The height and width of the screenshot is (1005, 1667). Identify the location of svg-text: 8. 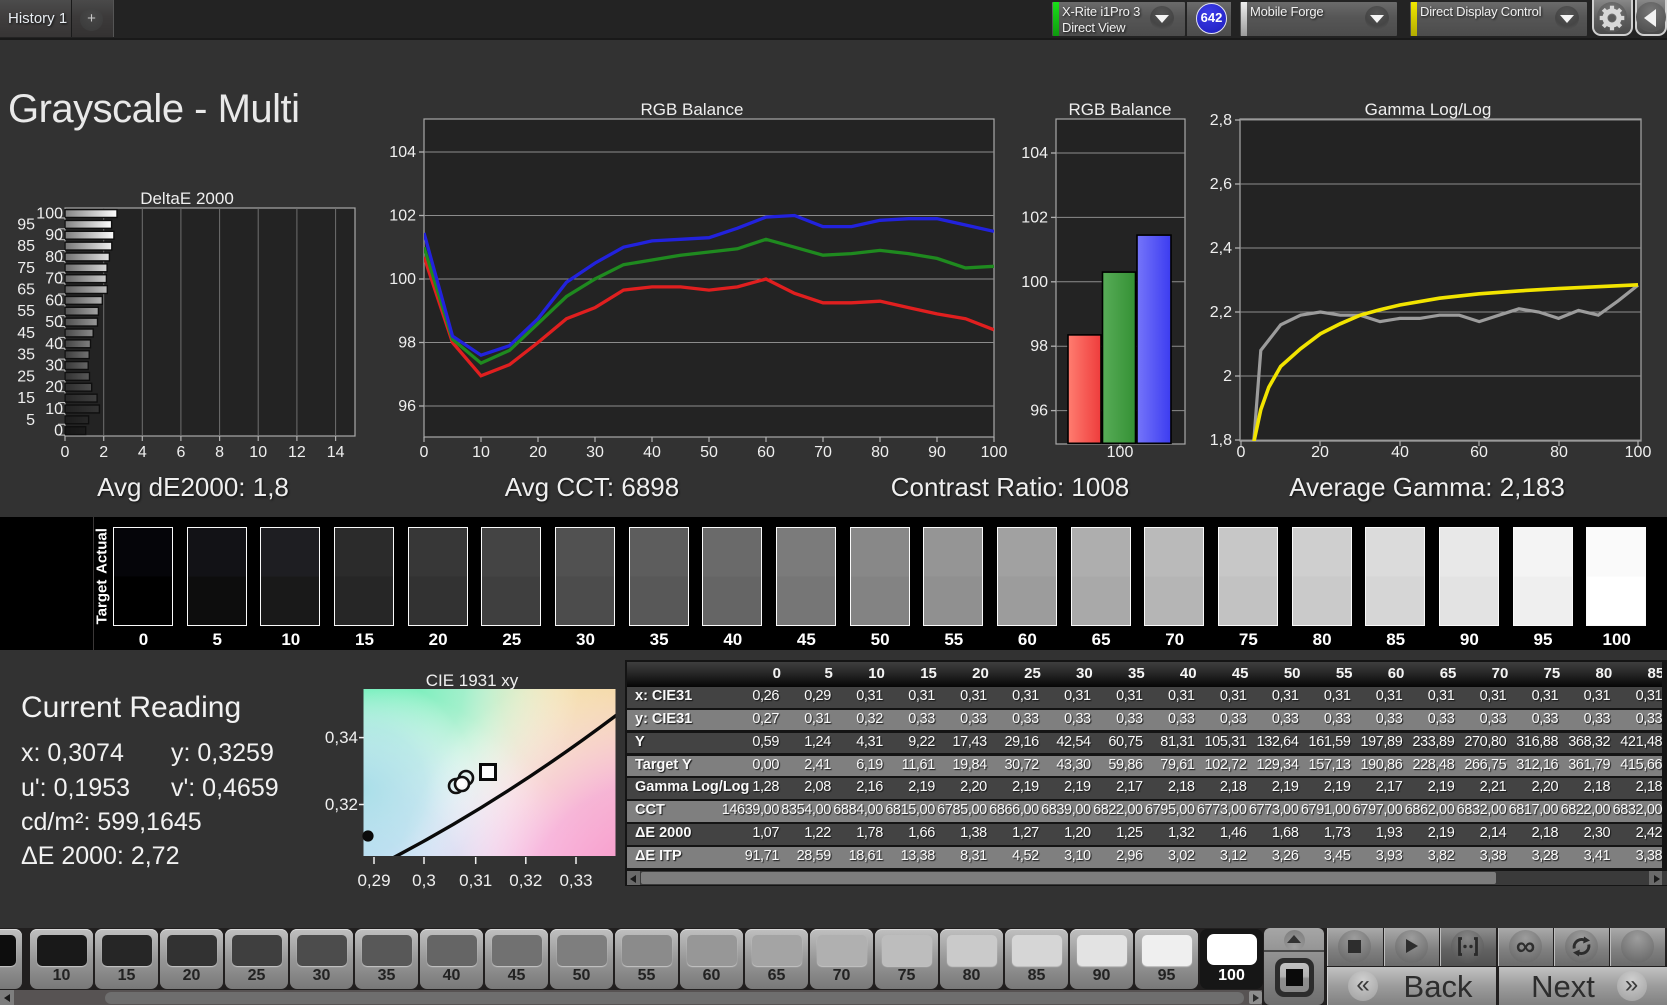
(219, 452).